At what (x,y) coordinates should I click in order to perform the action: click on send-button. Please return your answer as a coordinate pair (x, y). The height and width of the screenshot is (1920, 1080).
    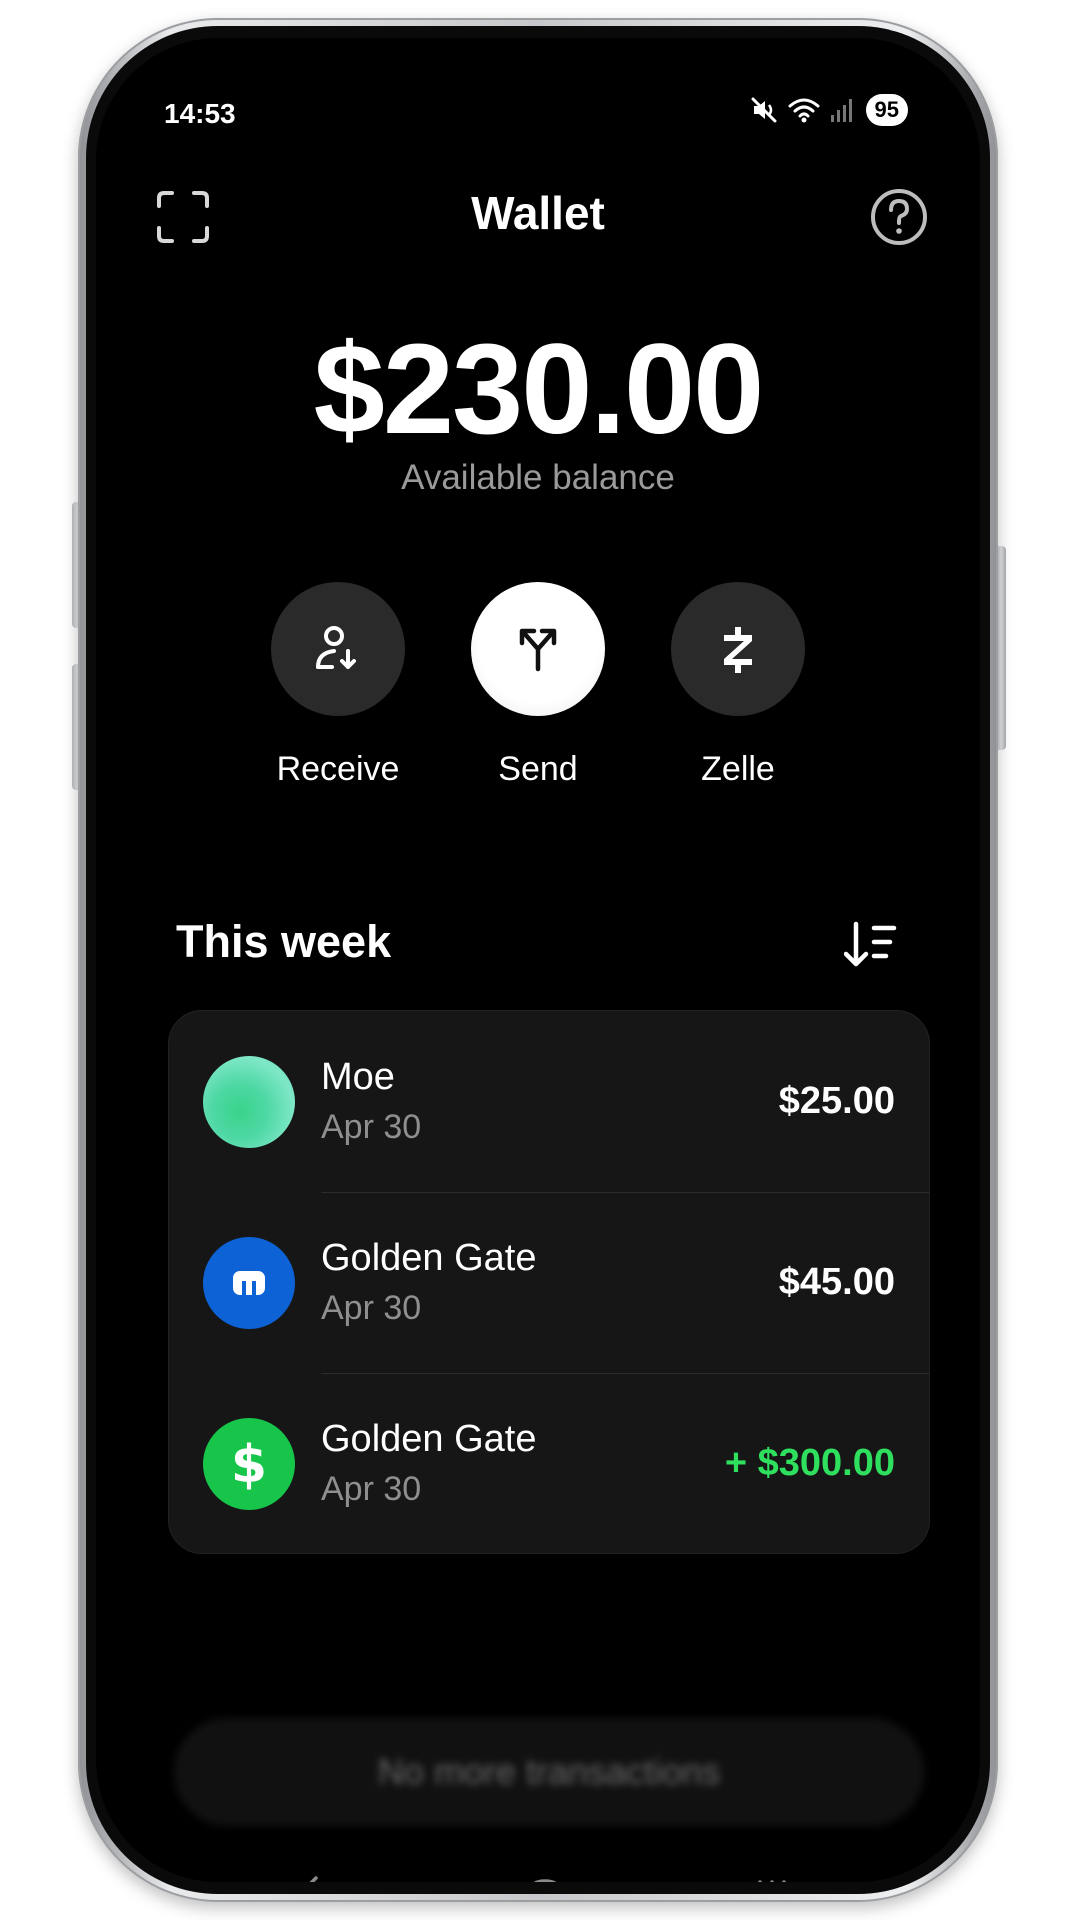
    Looking at the image, I should click on (538, 649).